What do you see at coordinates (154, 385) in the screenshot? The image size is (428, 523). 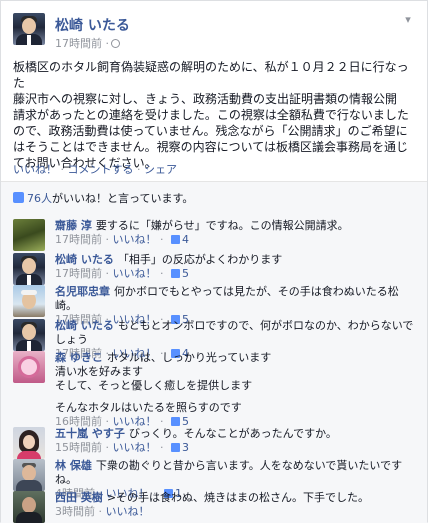 I see `comment-line: そして、そっと優しく癒しを提供します` at bounding box center [154, 385].